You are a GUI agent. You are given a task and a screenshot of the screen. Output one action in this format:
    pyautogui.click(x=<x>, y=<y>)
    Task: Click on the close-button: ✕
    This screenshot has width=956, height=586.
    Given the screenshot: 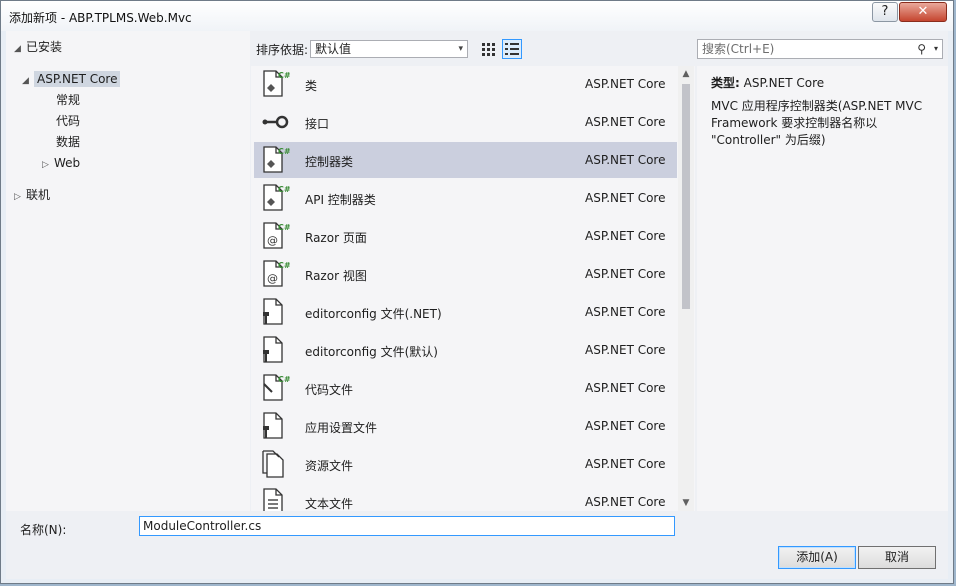 What is the action you would take?
    pyautogui.click(x=923, y=12)
    